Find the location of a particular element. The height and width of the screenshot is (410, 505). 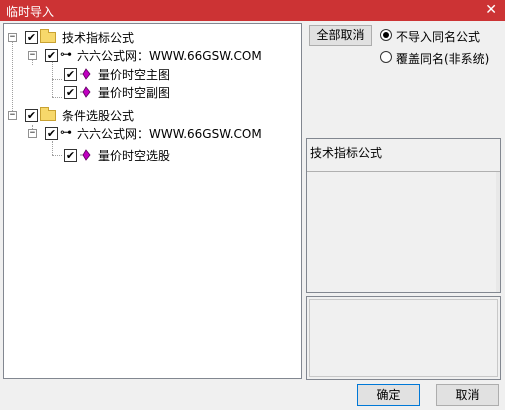

tree-node-formula: ✔ 量价时空主图 is located at coordinates (152, 74).